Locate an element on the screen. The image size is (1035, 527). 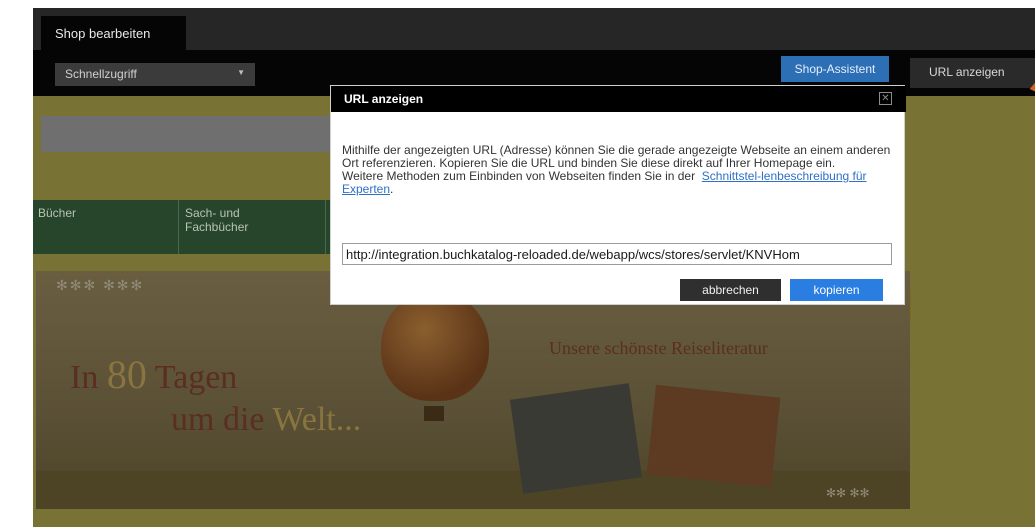
banner-title-number: 80 is located at coordinates (126, 374).